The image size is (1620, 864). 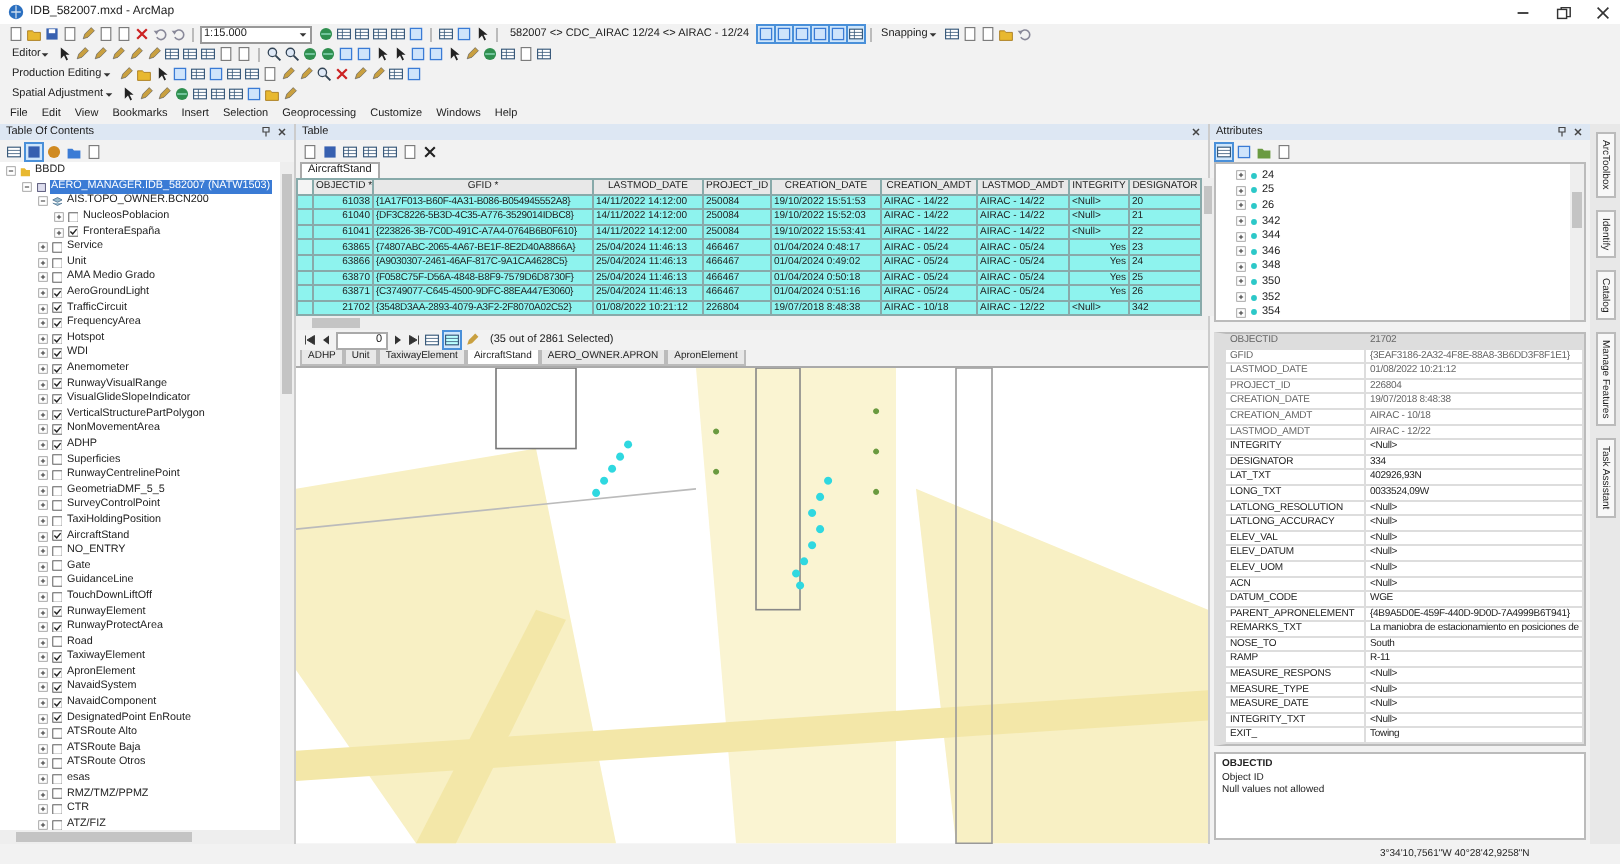 What do you see at coordinates (326, 340) in the screenshot?
I see `previous-record-icon` at bounding box center [326, 340].